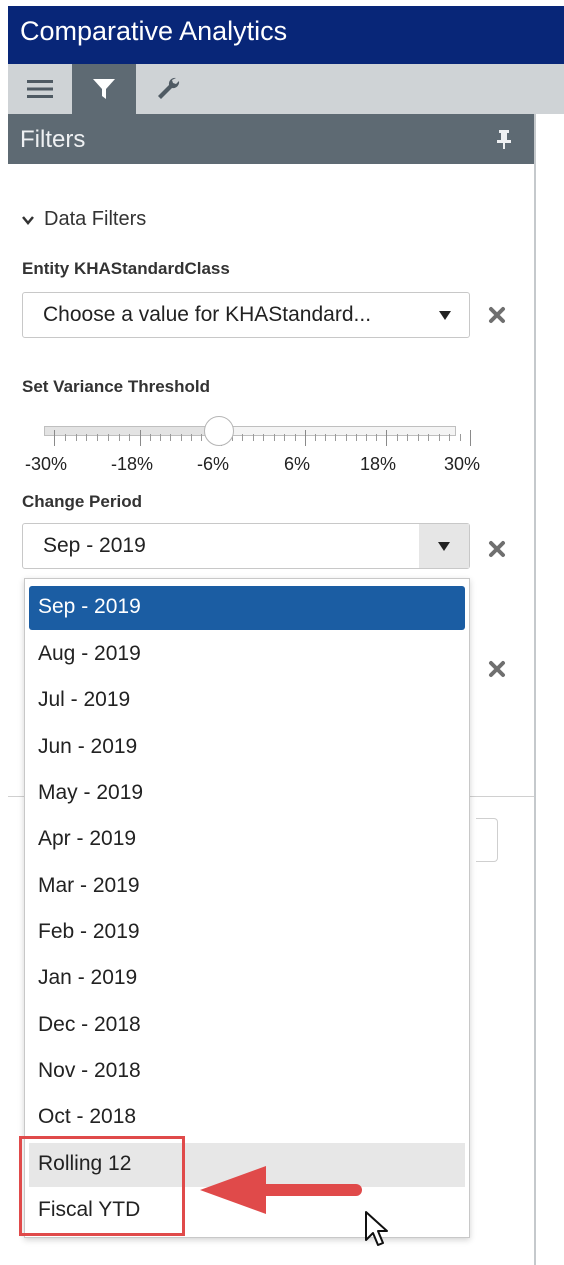 This screenshot has width=564, height=1265. What do you see at coordinates (213, 464) in the screenshot?
I see `tick-label: -6%` at bounding box center [213, 464].